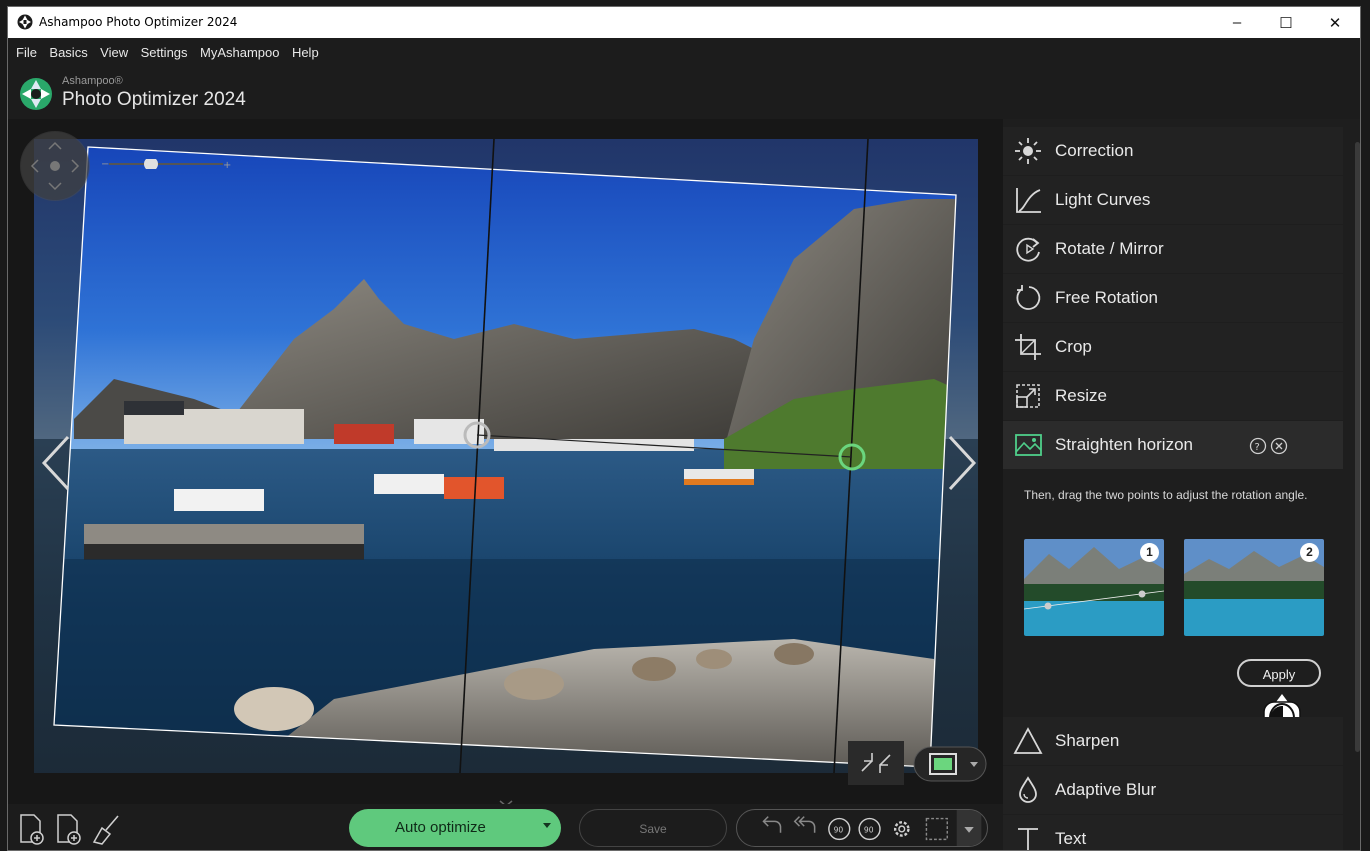  What do you see at coordinates (1028, 297) in the screenshot?
I see `free-rotation-icon` at bounding box center [1028, 297].